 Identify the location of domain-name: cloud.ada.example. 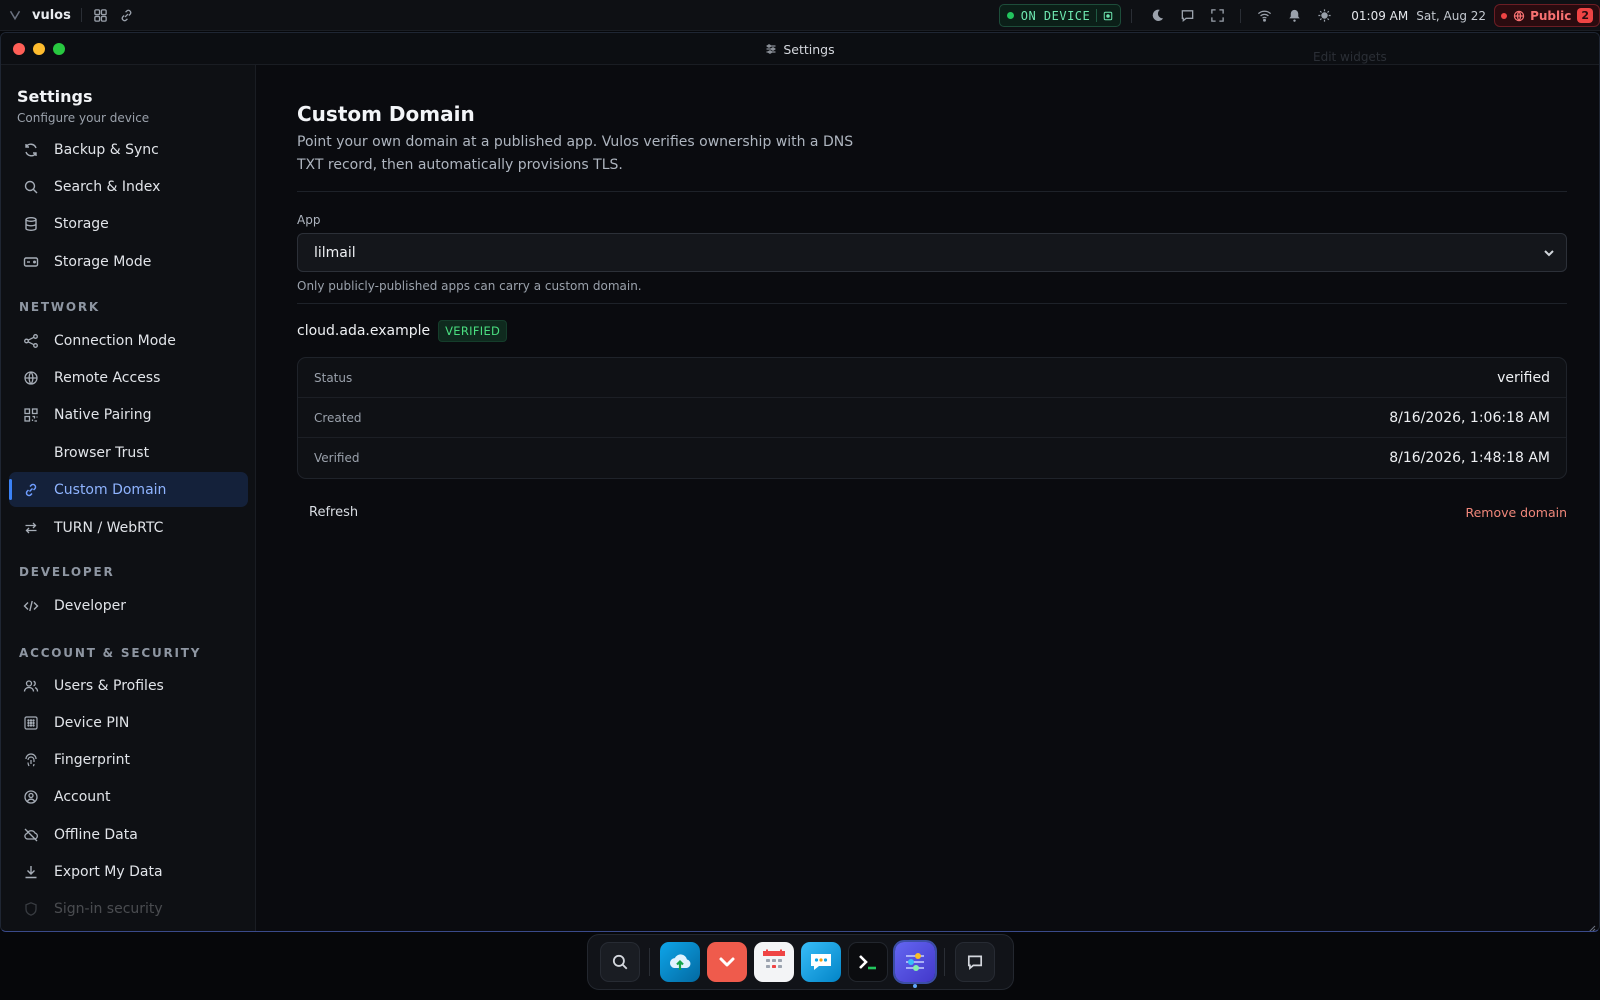
(364, 331).